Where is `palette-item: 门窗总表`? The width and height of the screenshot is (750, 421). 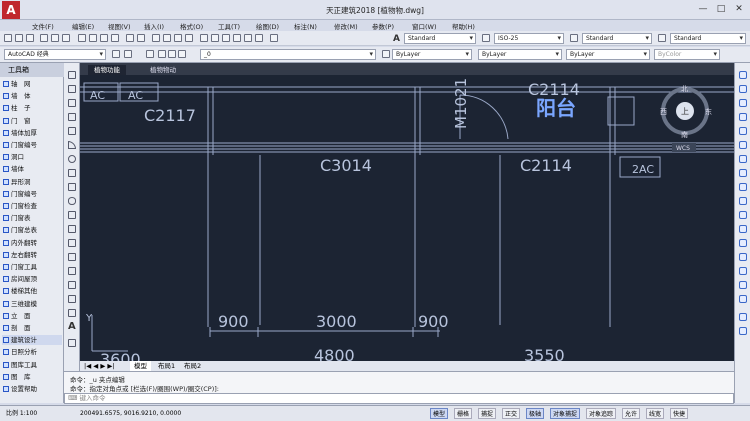 palette-item: 门窗总表 is located at coordinates (32, 230).